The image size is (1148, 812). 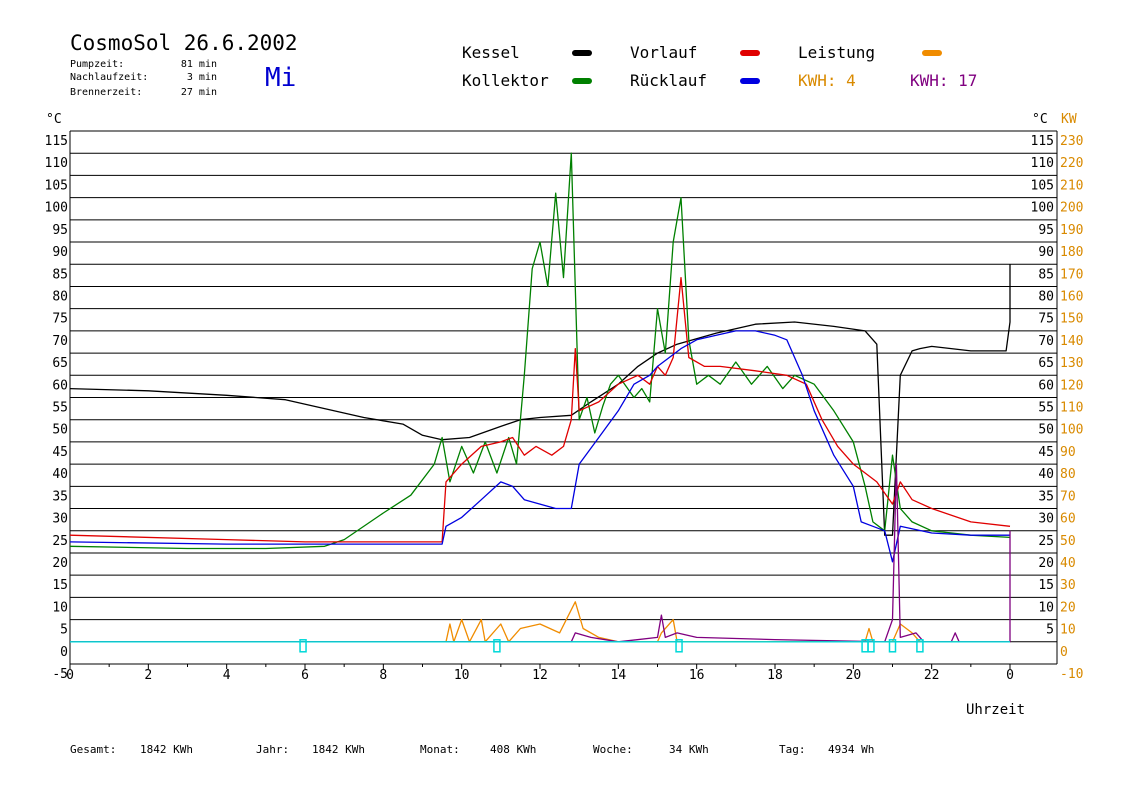 What do you see at coordinates (1071, 274) in the screenshot?
I see `y-power-tick-label: 170` at bounding box center [1071, 274].